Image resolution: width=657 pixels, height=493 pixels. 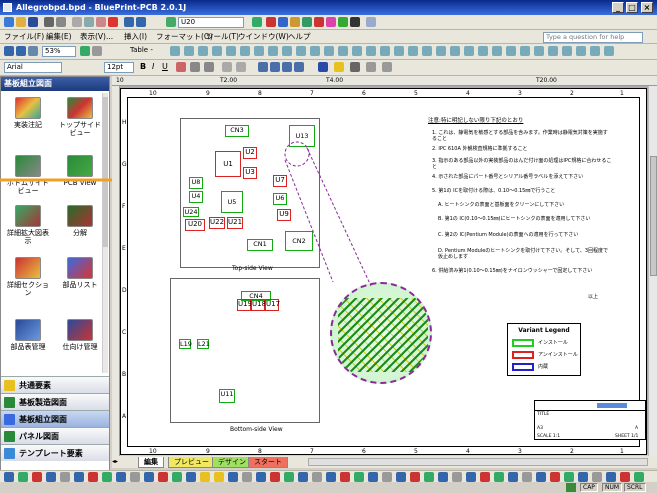 I want to click on zoom-fit-icon, so click(x=257, y=22).